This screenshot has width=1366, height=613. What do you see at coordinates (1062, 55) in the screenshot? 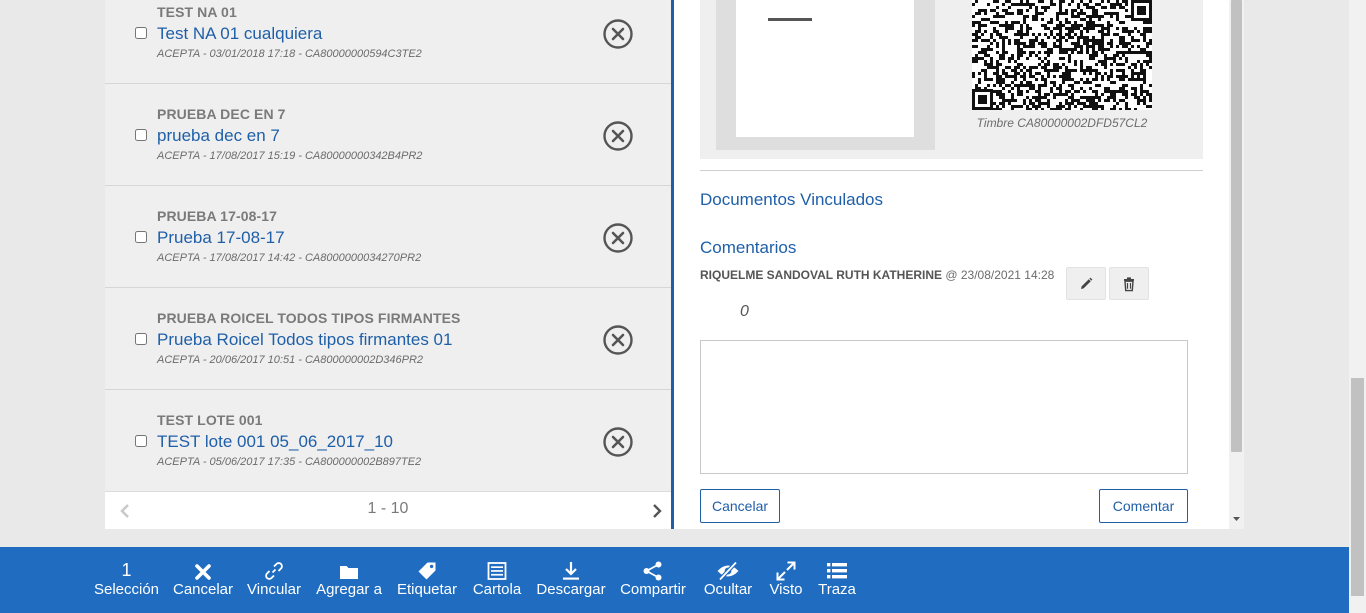
I see `qr-code-image` at bounding box center [1062, 55].